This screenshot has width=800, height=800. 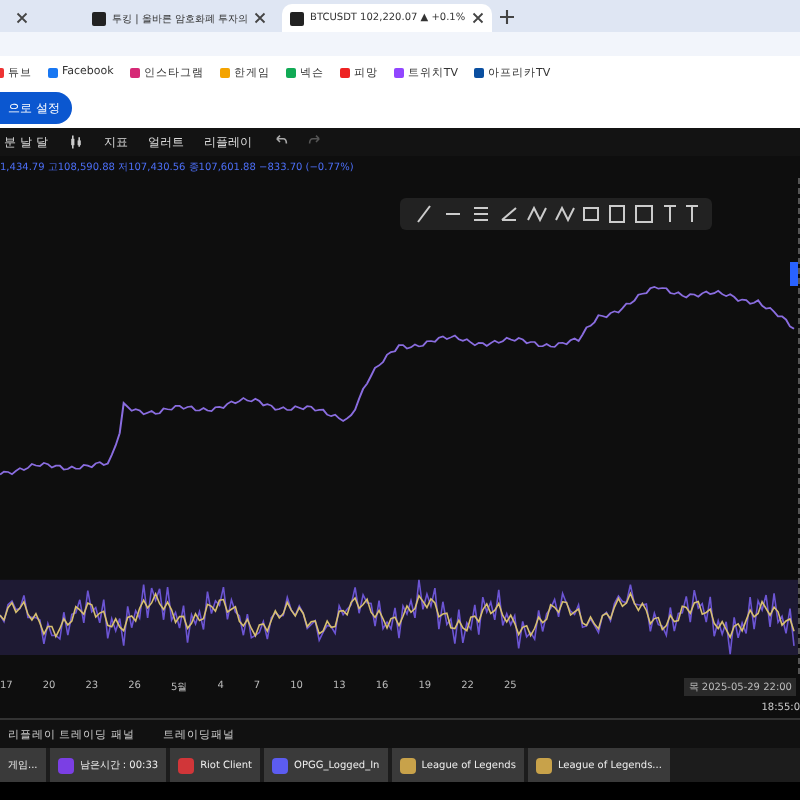 I want to click on redo-icon, so click(x=315, y=142).